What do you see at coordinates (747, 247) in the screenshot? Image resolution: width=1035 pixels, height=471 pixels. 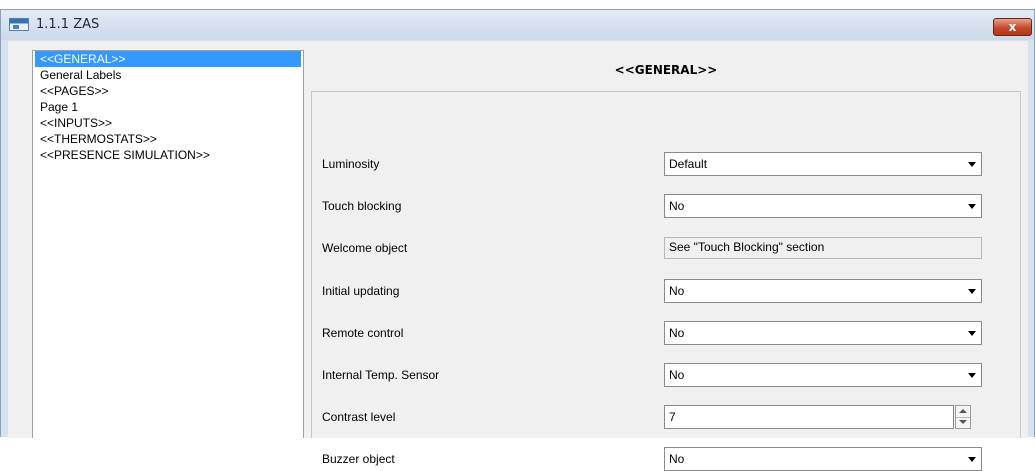 I see `welcome-object-value: See "Touch Blocking" section` at bounding box center [747, 247].